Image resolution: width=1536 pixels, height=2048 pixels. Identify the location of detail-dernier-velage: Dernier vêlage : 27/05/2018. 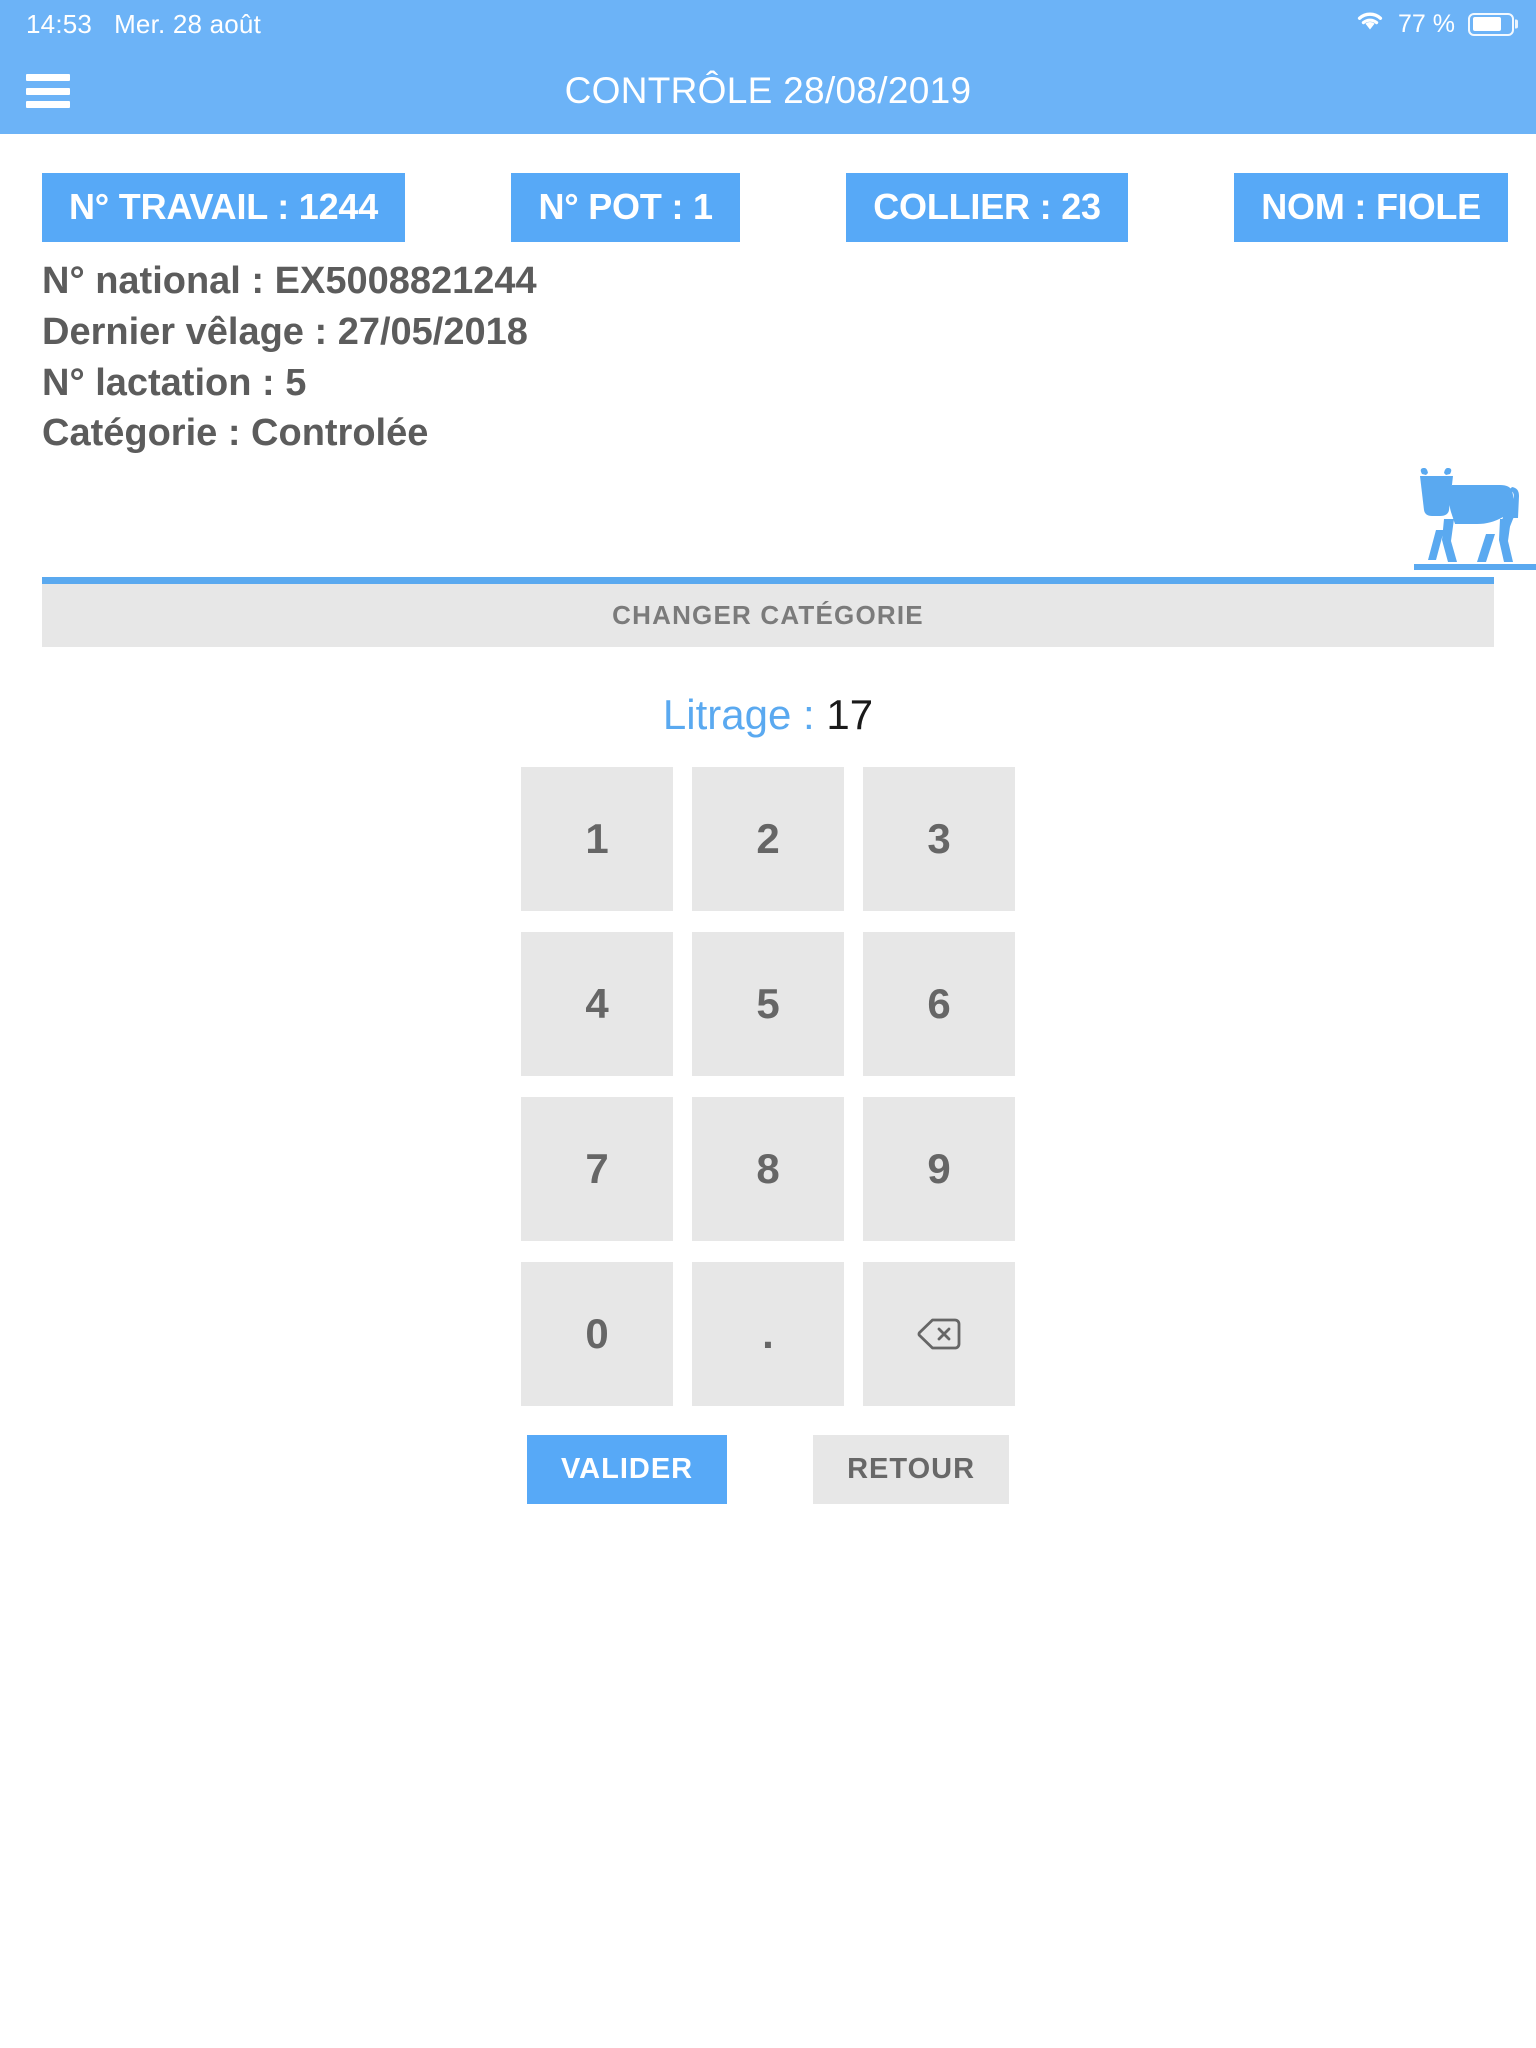
(285, 331).